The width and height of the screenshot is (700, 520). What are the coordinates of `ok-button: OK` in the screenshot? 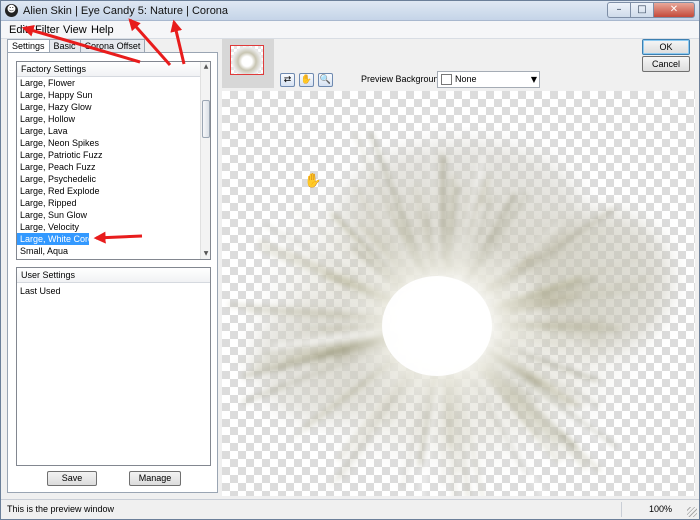 It's located at (666, 47).